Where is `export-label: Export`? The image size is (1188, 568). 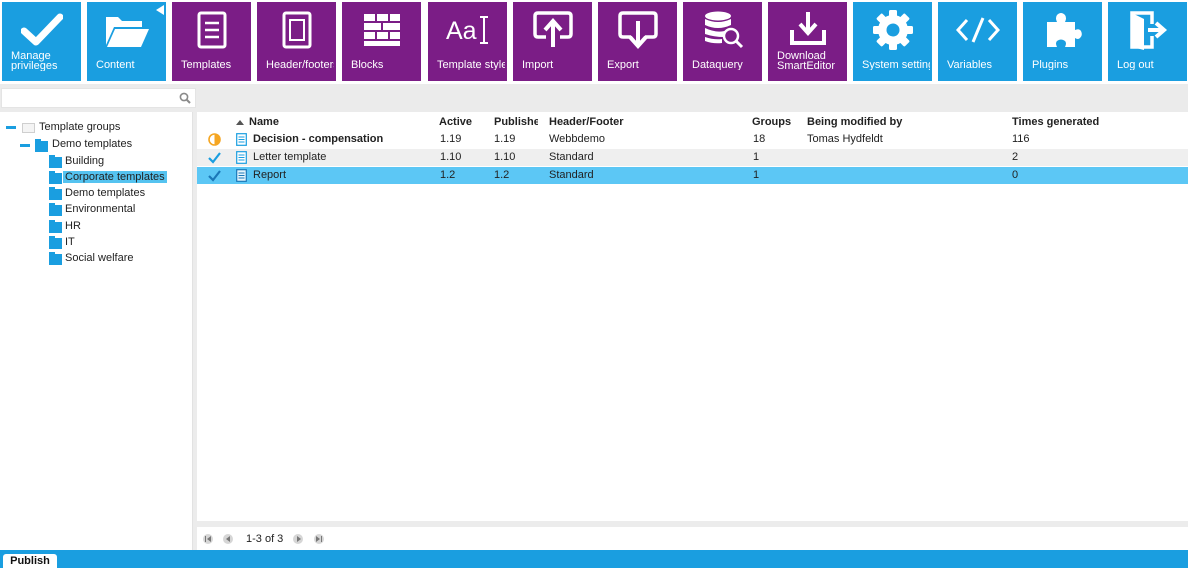 export-label: Export is located at coordinates (623, 65).